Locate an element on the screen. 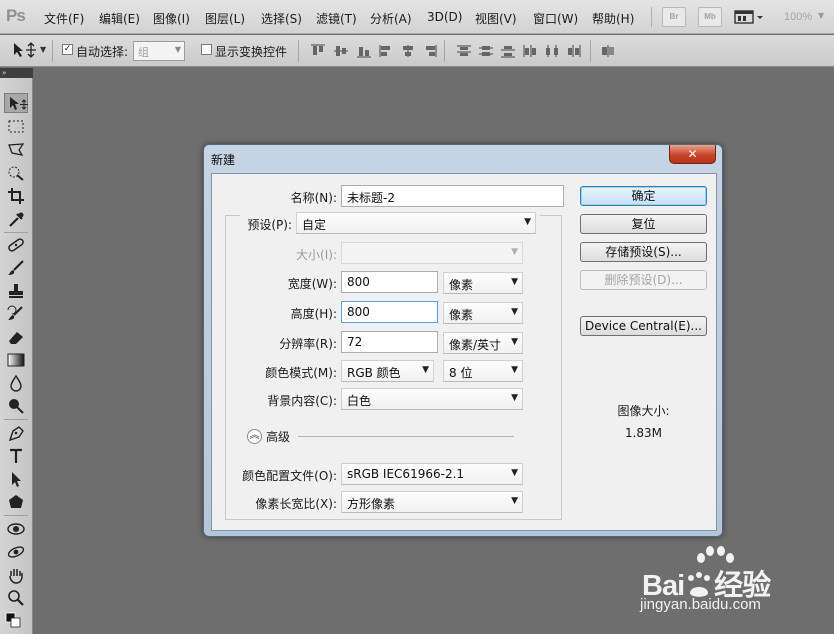  menu-layer: 图层(L) is located at coordinates (225, 18).